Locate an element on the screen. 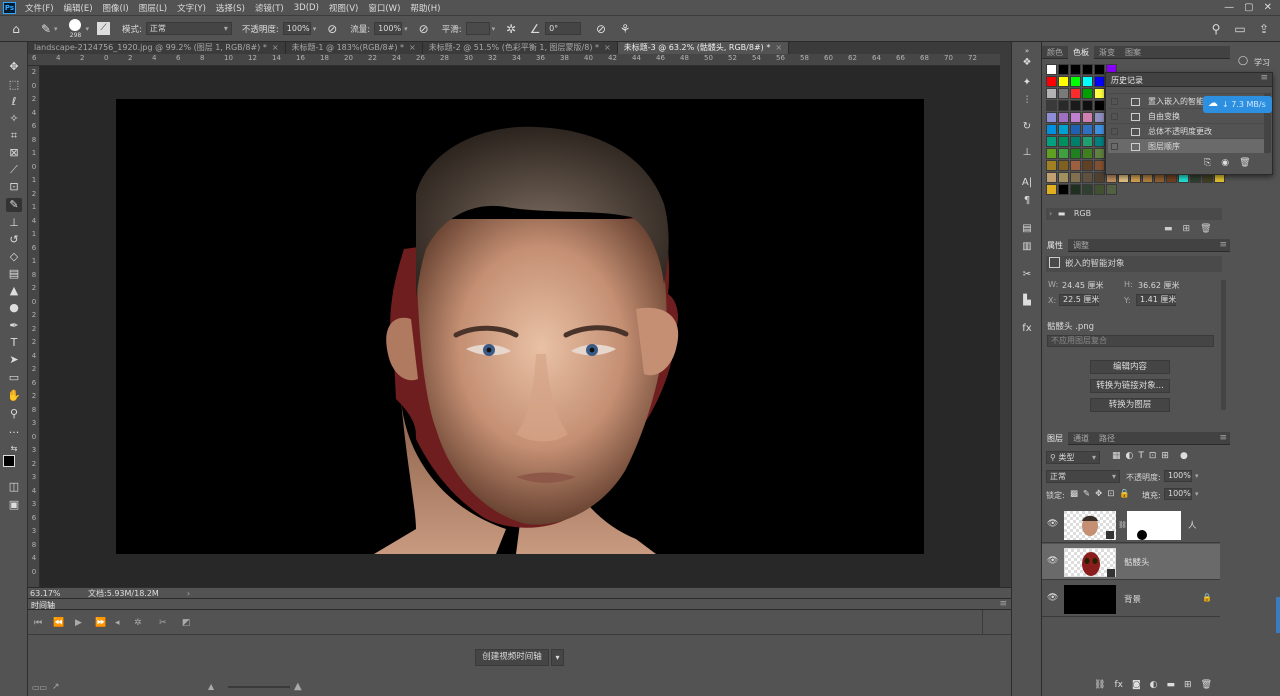  pen-tool-icon: ✒ is located at coordinates (14, 326).